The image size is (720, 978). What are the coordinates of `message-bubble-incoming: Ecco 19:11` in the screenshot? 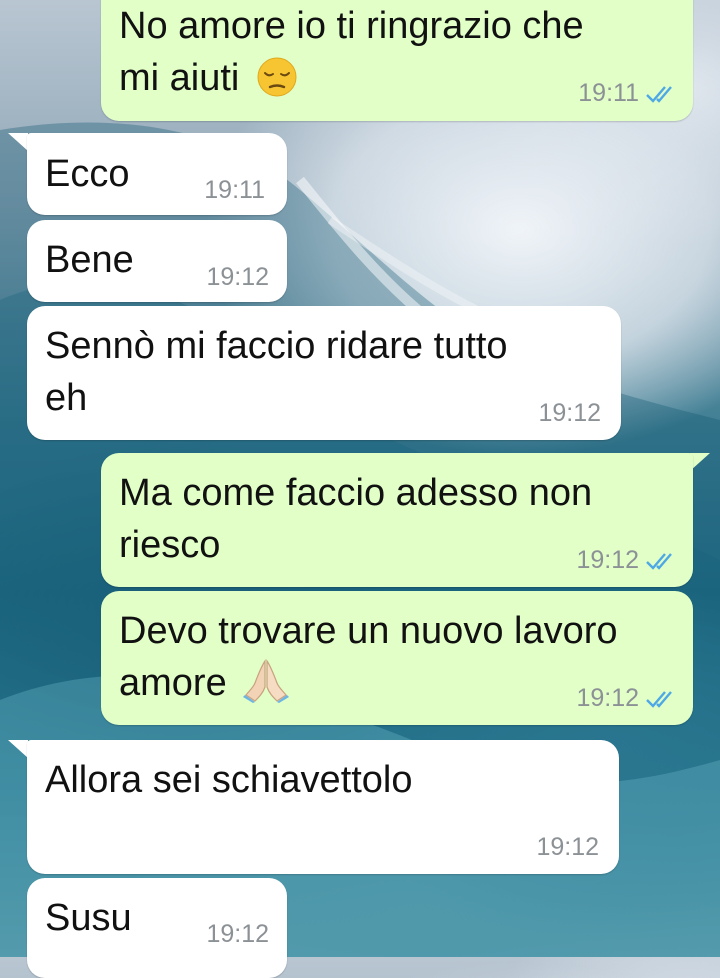 It's located at (157, 174).